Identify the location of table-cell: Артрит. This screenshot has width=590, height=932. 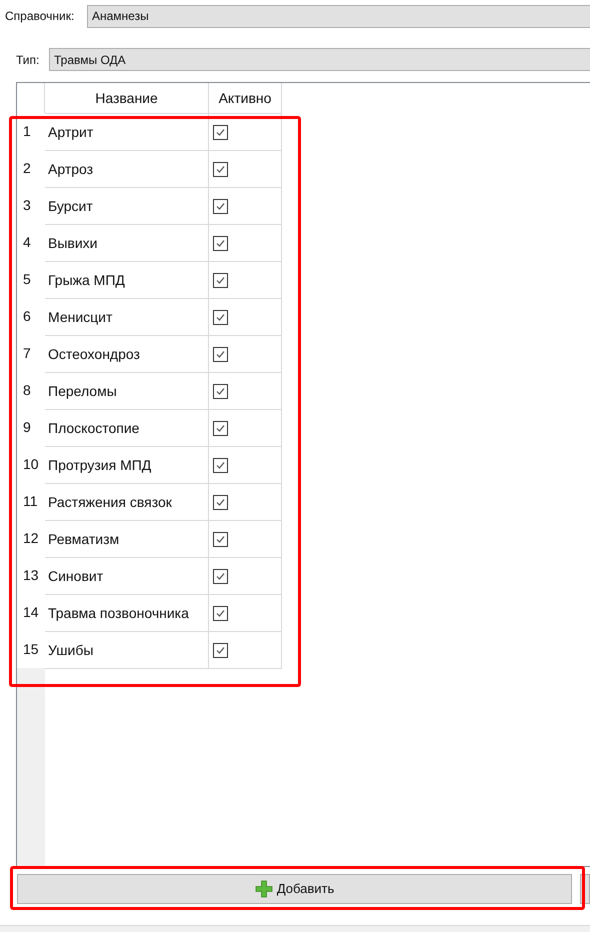
(127, 132).